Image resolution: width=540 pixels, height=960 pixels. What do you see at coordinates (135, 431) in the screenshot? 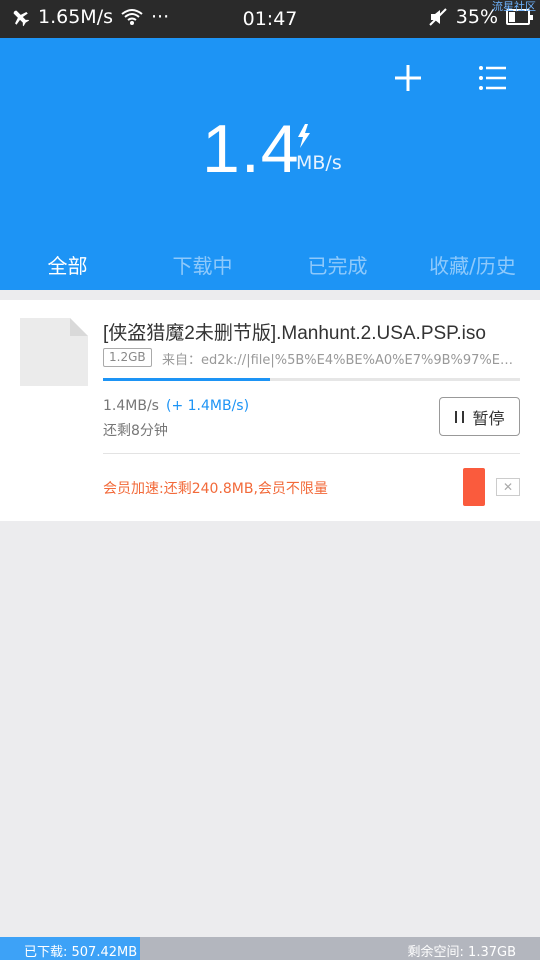
I see `time-remaining: 还剩8分钟` at bounding box center [135, 431].